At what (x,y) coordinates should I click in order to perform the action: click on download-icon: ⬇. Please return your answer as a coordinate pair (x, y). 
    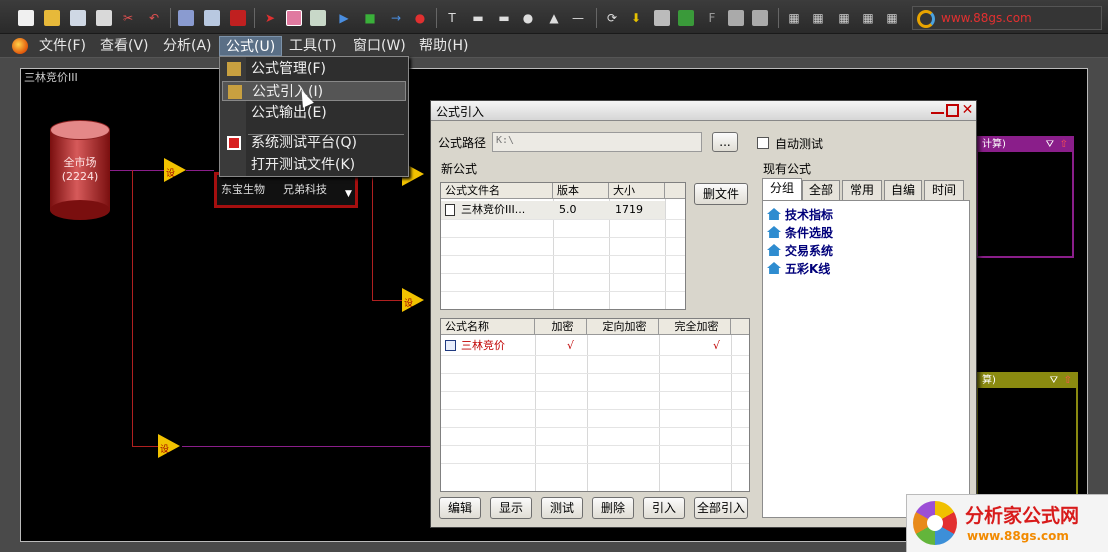
    Looking at the image, I should click on (636, 18).